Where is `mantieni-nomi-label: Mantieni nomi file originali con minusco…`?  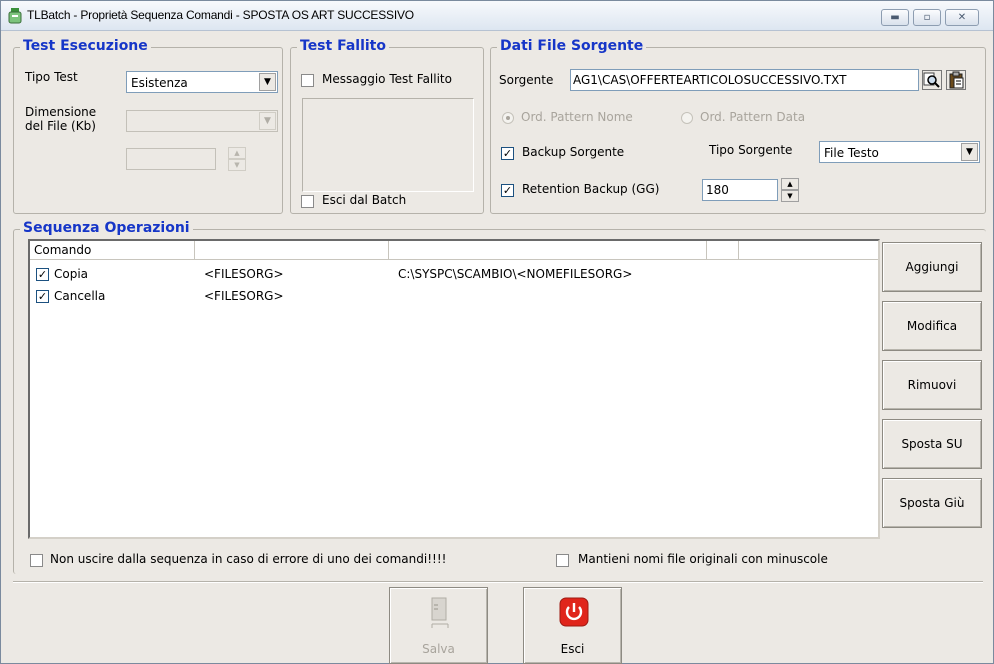 mantieni-nomi-label: Mantieni nomi file originali con minusco… is located at coordinates (703, 559).